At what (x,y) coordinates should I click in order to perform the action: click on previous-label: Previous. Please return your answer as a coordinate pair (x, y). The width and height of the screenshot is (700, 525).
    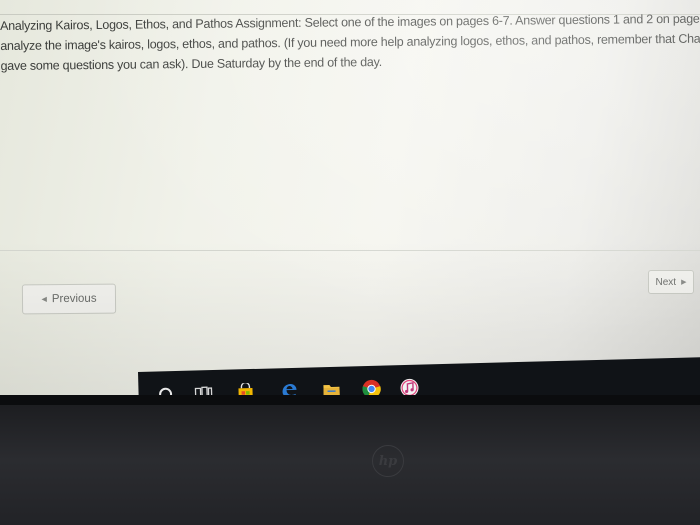
    Looking at the image, I should click on (74, 299).